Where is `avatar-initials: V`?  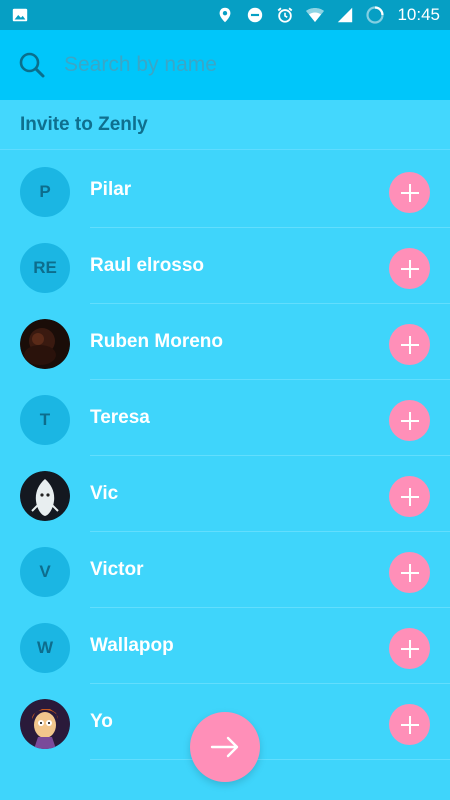
avatar-initials: V is located at coordinates (45, 571).